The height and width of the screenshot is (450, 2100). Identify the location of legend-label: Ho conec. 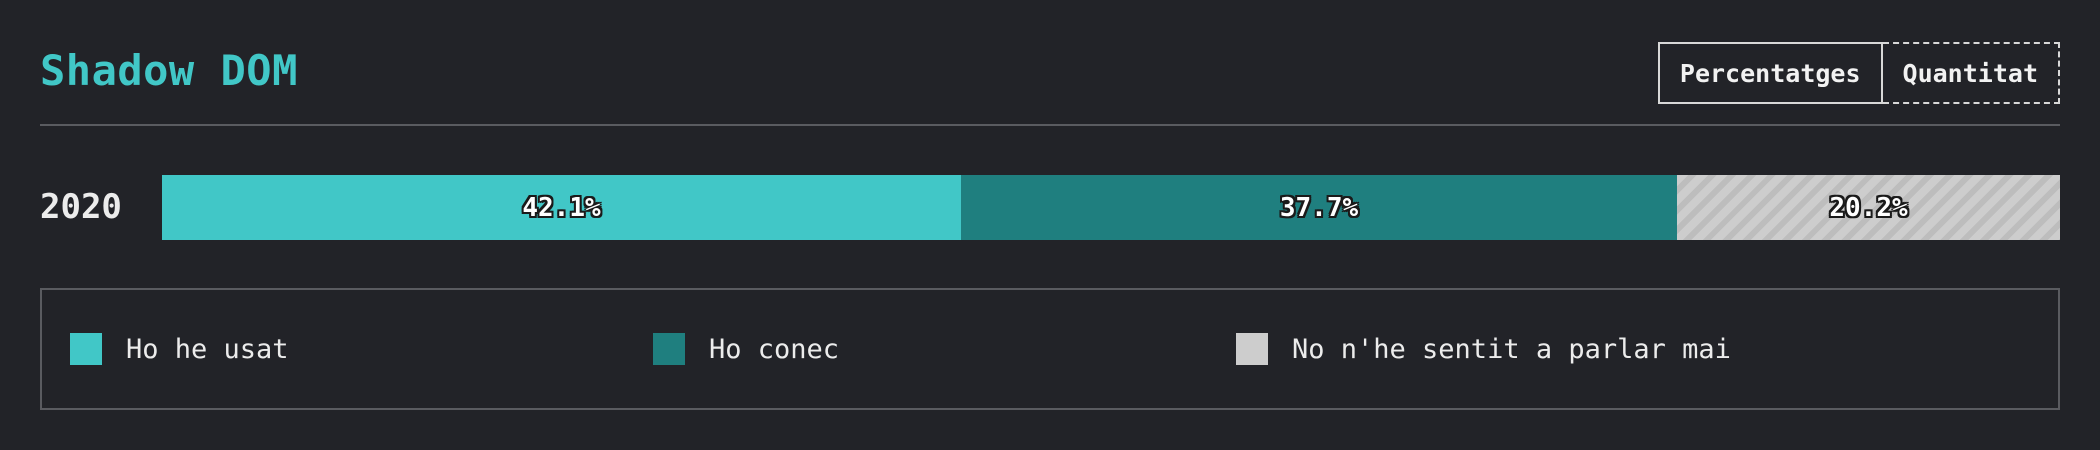
(774, 349).